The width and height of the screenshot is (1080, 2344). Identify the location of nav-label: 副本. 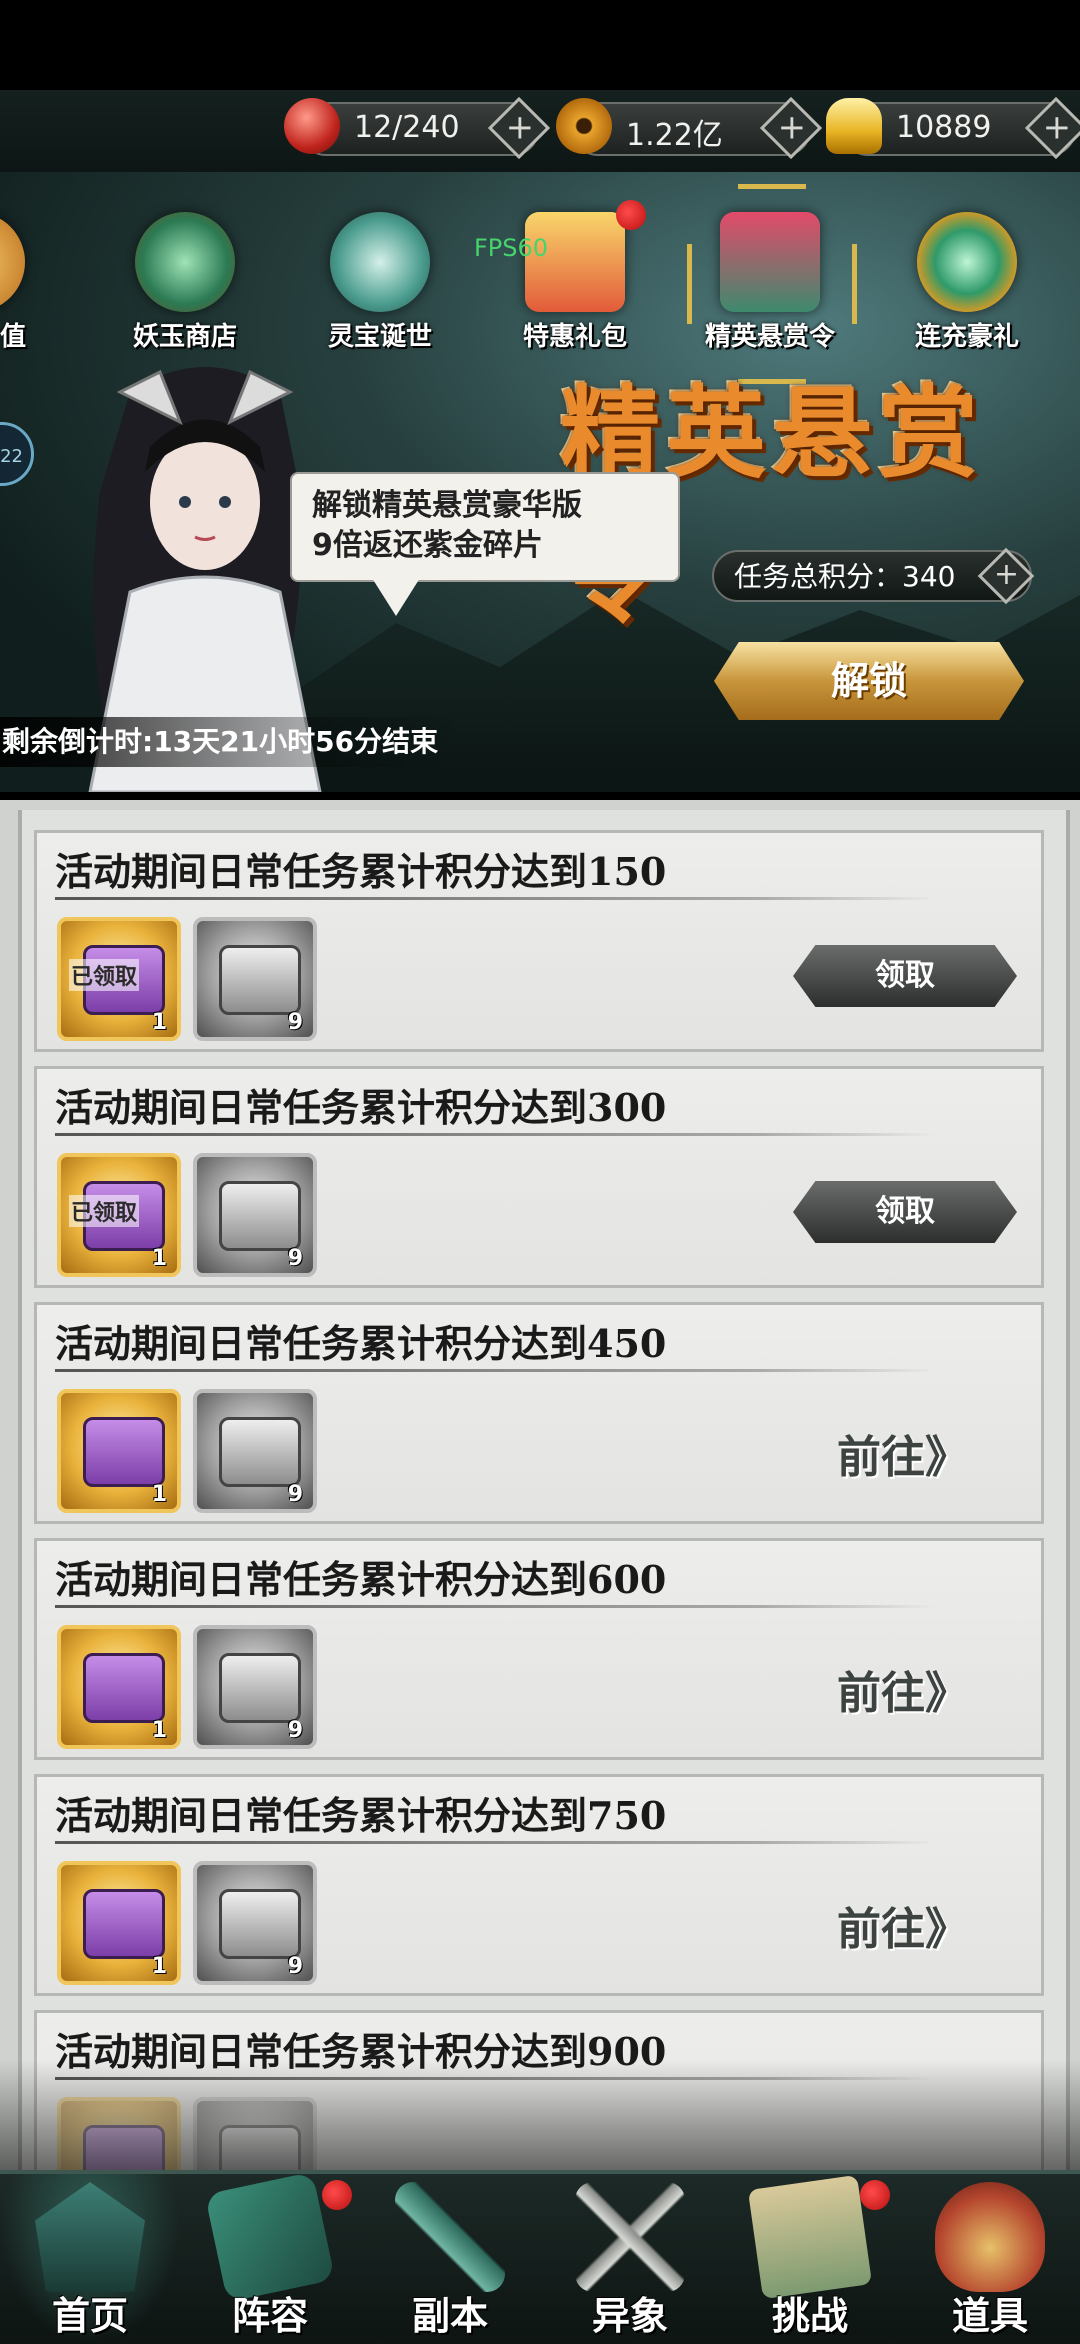
(449, 2315).